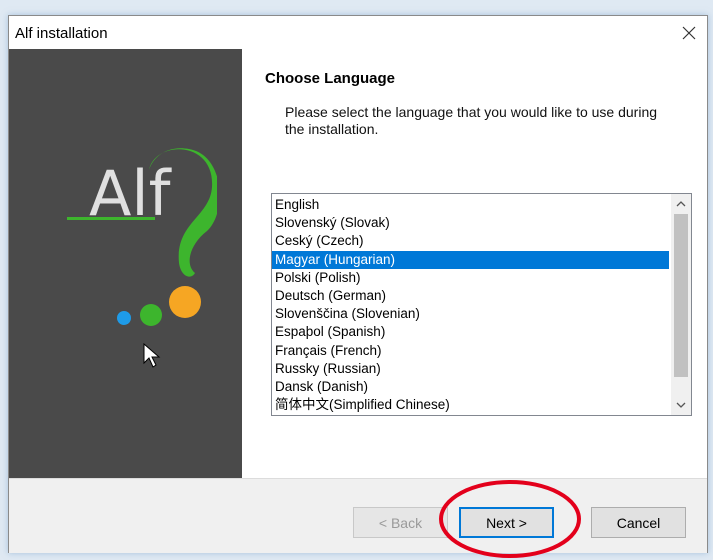 Image resolution: width=713 pixels, height=560 pixels. I want to click on close-icon, so click(689, 33).